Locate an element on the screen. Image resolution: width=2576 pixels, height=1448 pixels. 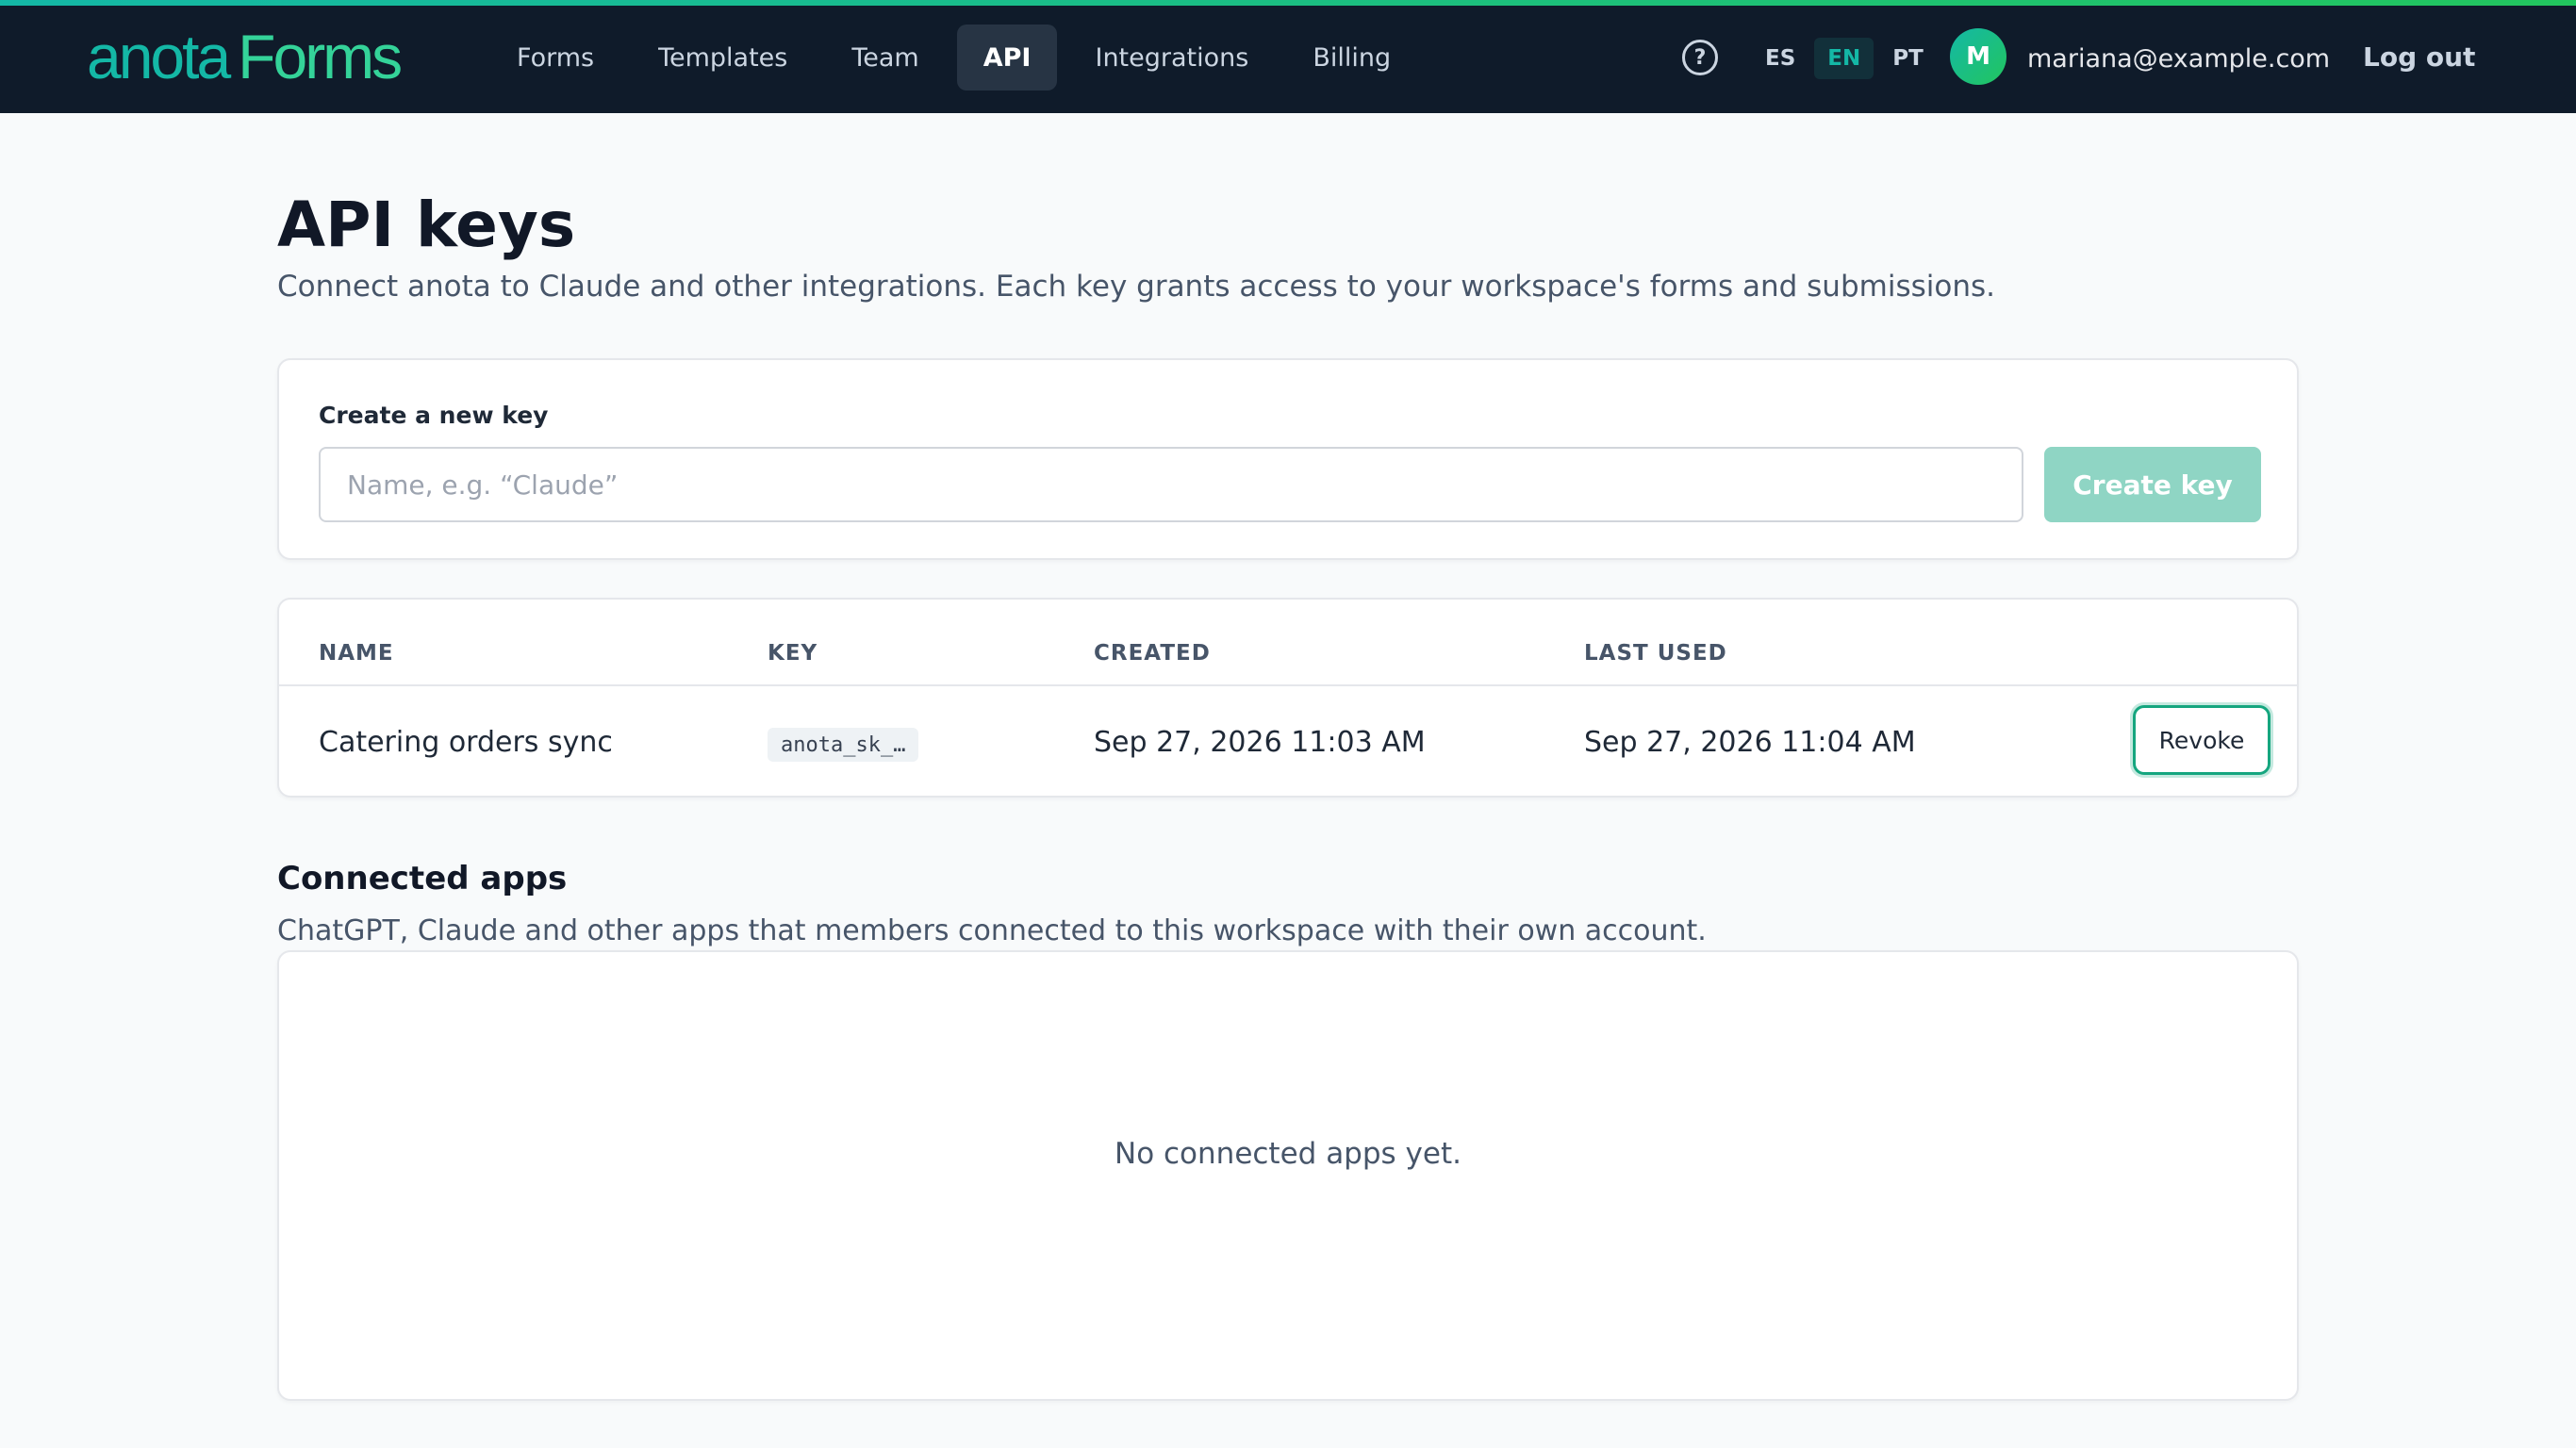
language-switcher: ES EN PT is located at coordinates (1847, 58).